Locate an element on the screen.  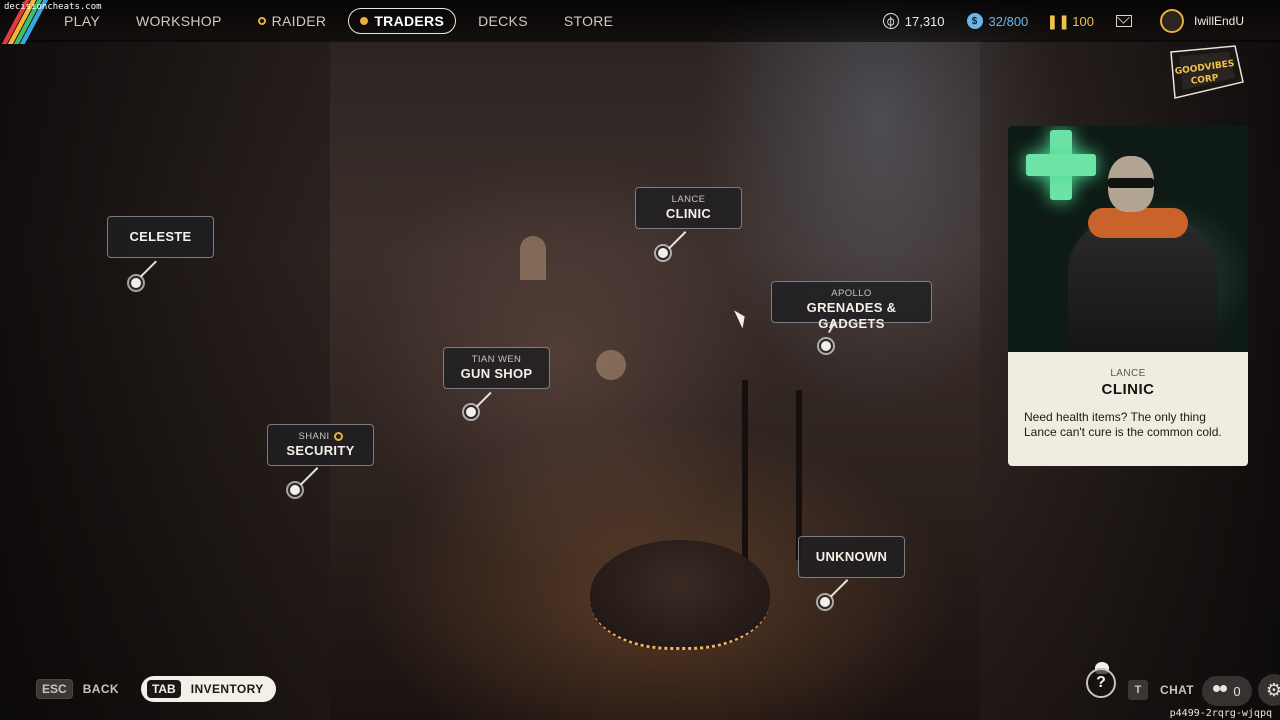
bottom-left-actions: ESC BACK TAB INVENTORY is located at coordinates (156, 689).